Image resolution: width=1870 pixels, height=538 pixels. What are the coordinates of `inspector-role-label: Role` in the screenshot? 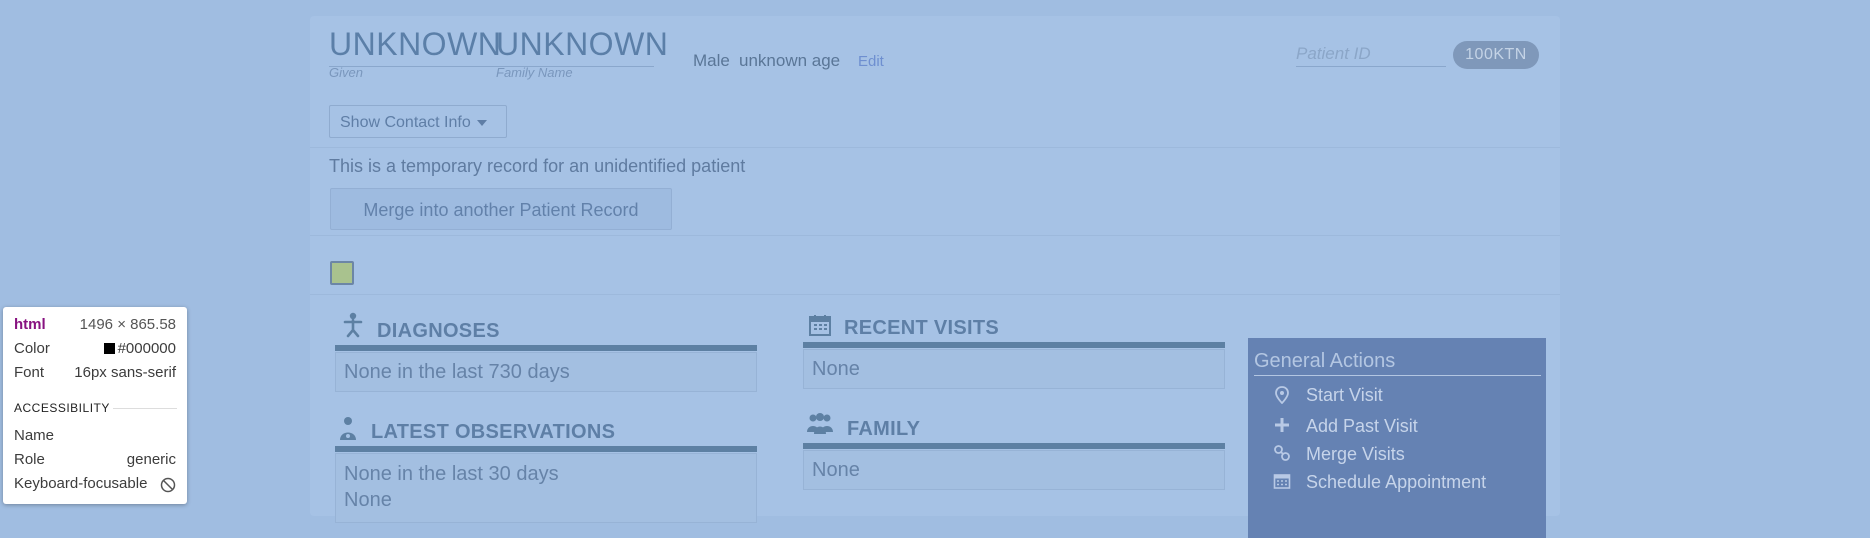 It's located at (29, 459).